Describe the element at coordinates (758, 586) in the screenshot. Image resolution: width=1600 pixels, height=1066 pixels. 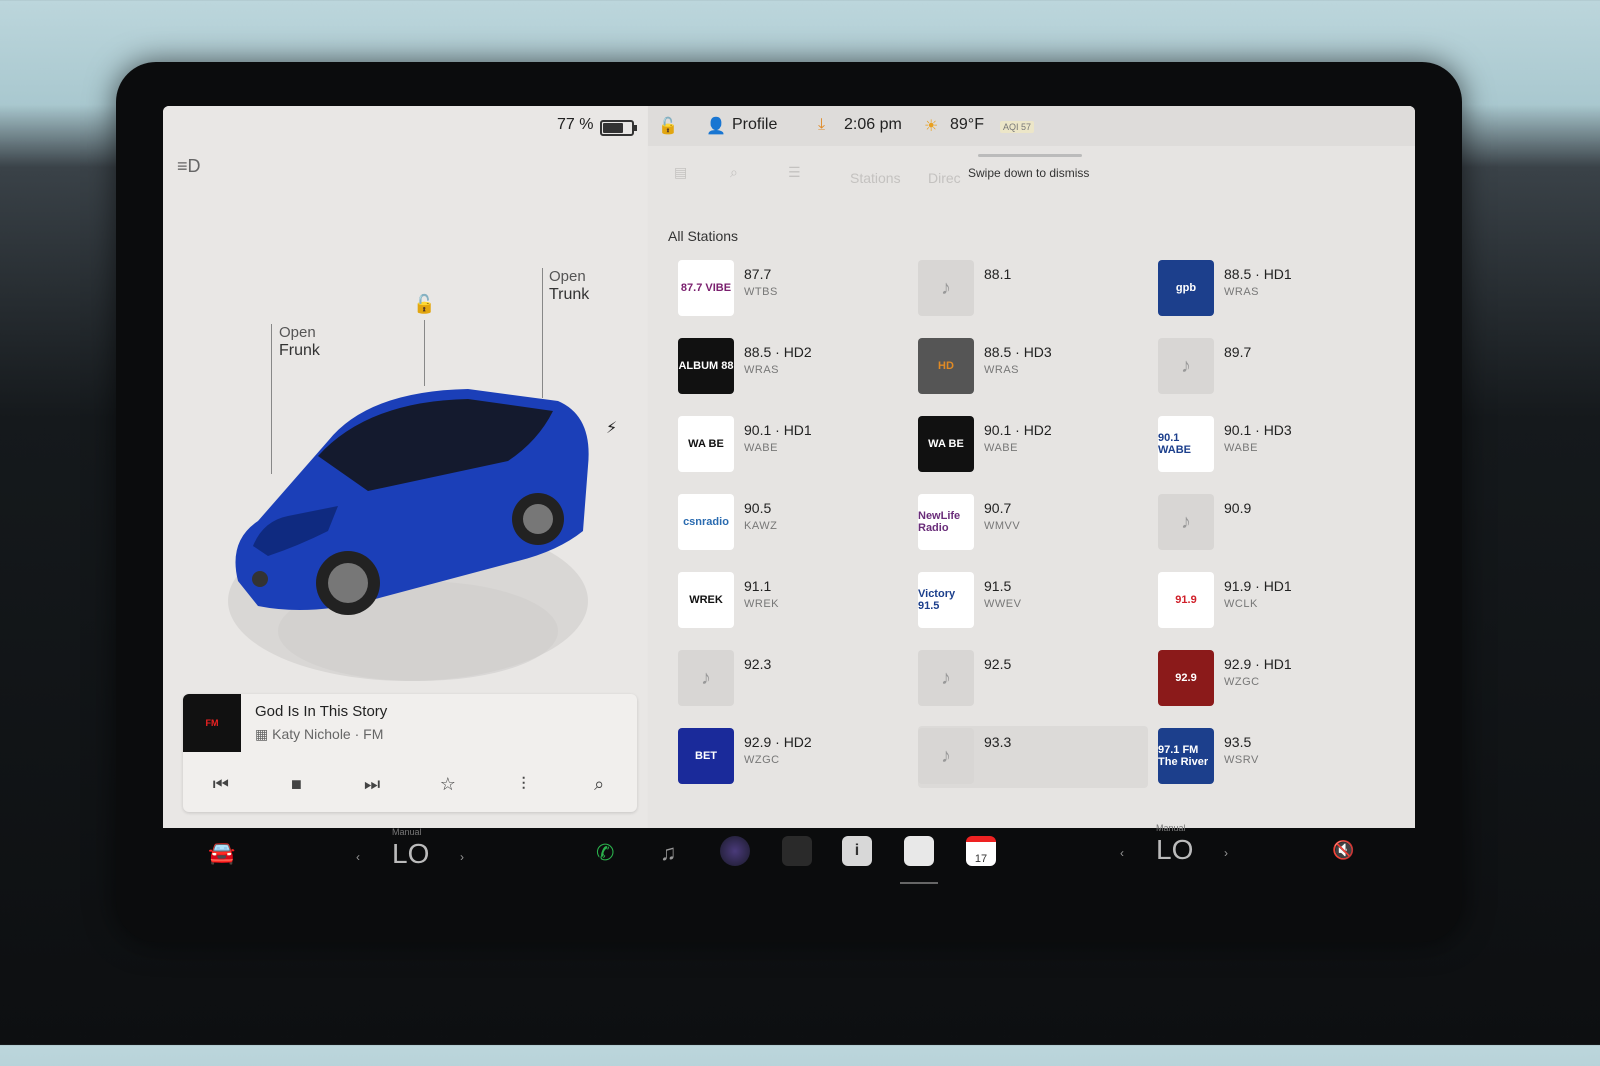
I see `station-frequency: 91.1` at that location.